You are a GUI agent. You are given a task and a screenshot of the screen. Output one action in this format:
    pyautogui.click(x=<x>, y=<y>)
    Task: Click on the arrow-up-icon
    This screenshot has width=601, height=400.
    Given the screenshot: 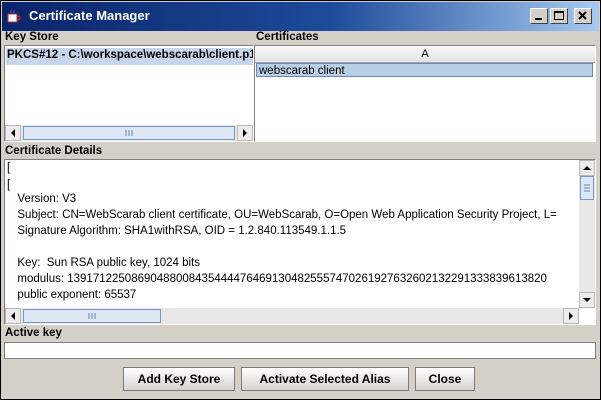 What is the action you would take?
    pyautogui.click(x=587, y=168)
    